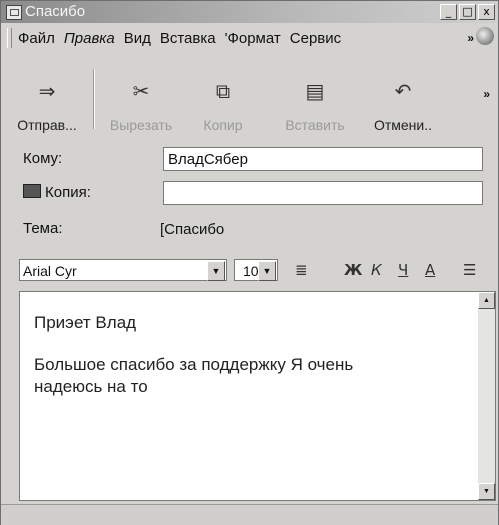 The height and width of the screenshot is (525, 499). I want to click on cc-row: Копия:, so click(249, 193).